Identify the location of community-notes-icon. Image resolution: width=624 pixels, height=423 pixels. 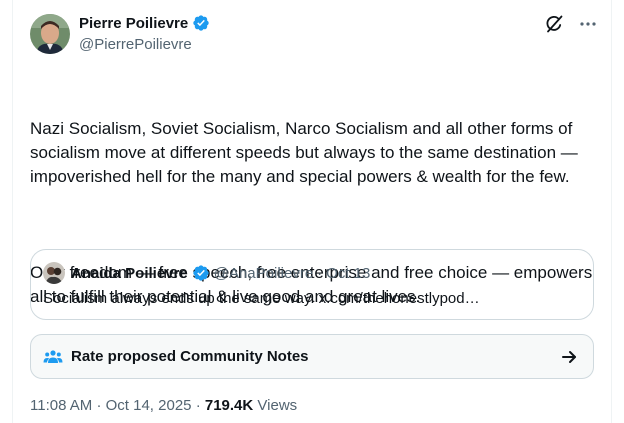
(53, 357).